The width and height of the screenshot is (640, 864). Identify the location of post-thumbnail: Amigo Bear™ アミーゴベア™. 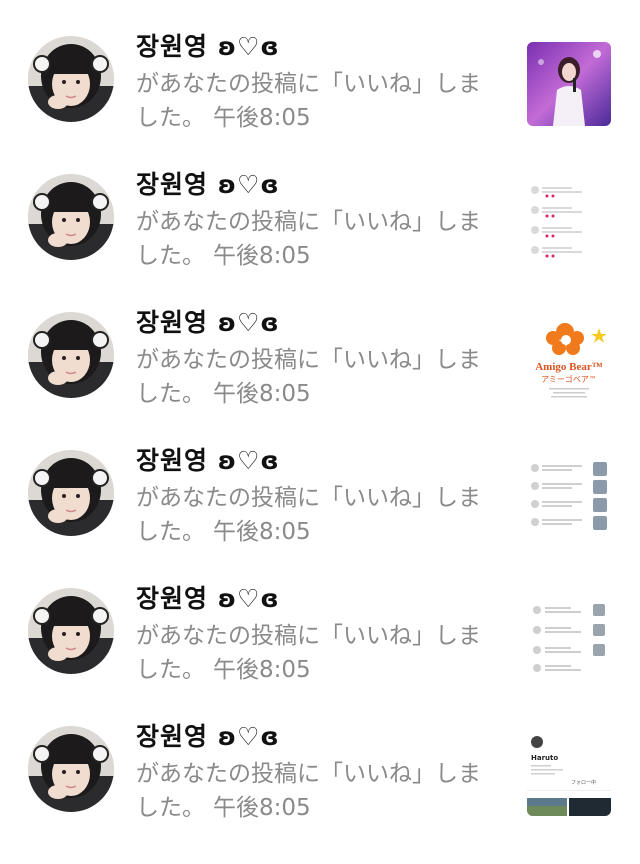
(569, 360).